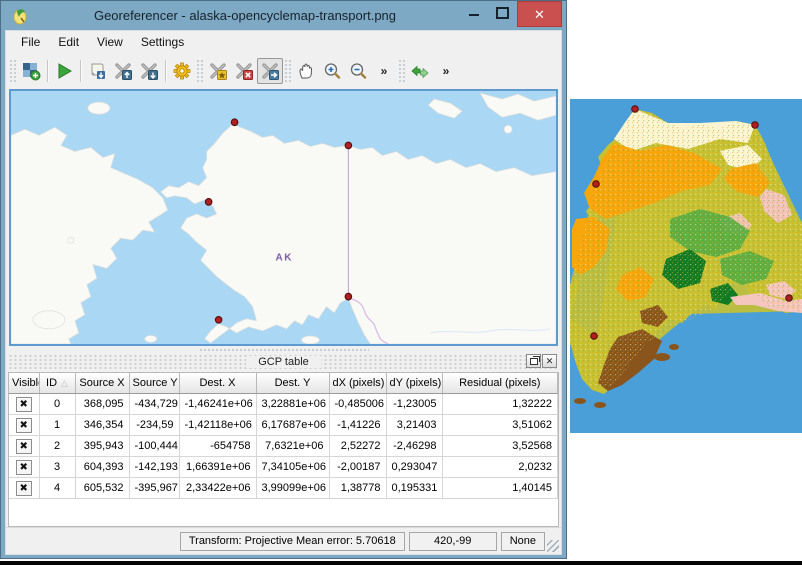 This screenshot has width=802, height=565. Describe the element at coordinates (57, 467) in the screenshot. I see `cell-id: 3` at that location.